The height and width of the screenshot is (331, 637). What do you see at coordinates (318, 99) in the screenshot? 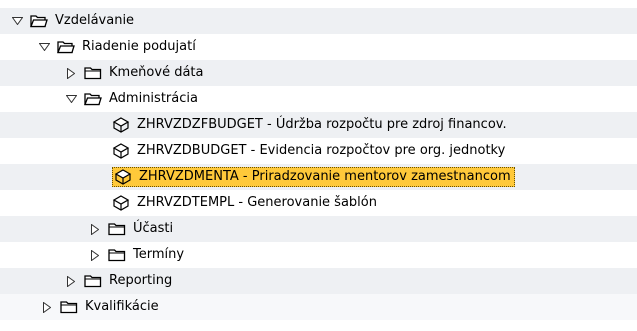
I see `tree-node-administracia: Administrácia` at bounding box center [318, 99].